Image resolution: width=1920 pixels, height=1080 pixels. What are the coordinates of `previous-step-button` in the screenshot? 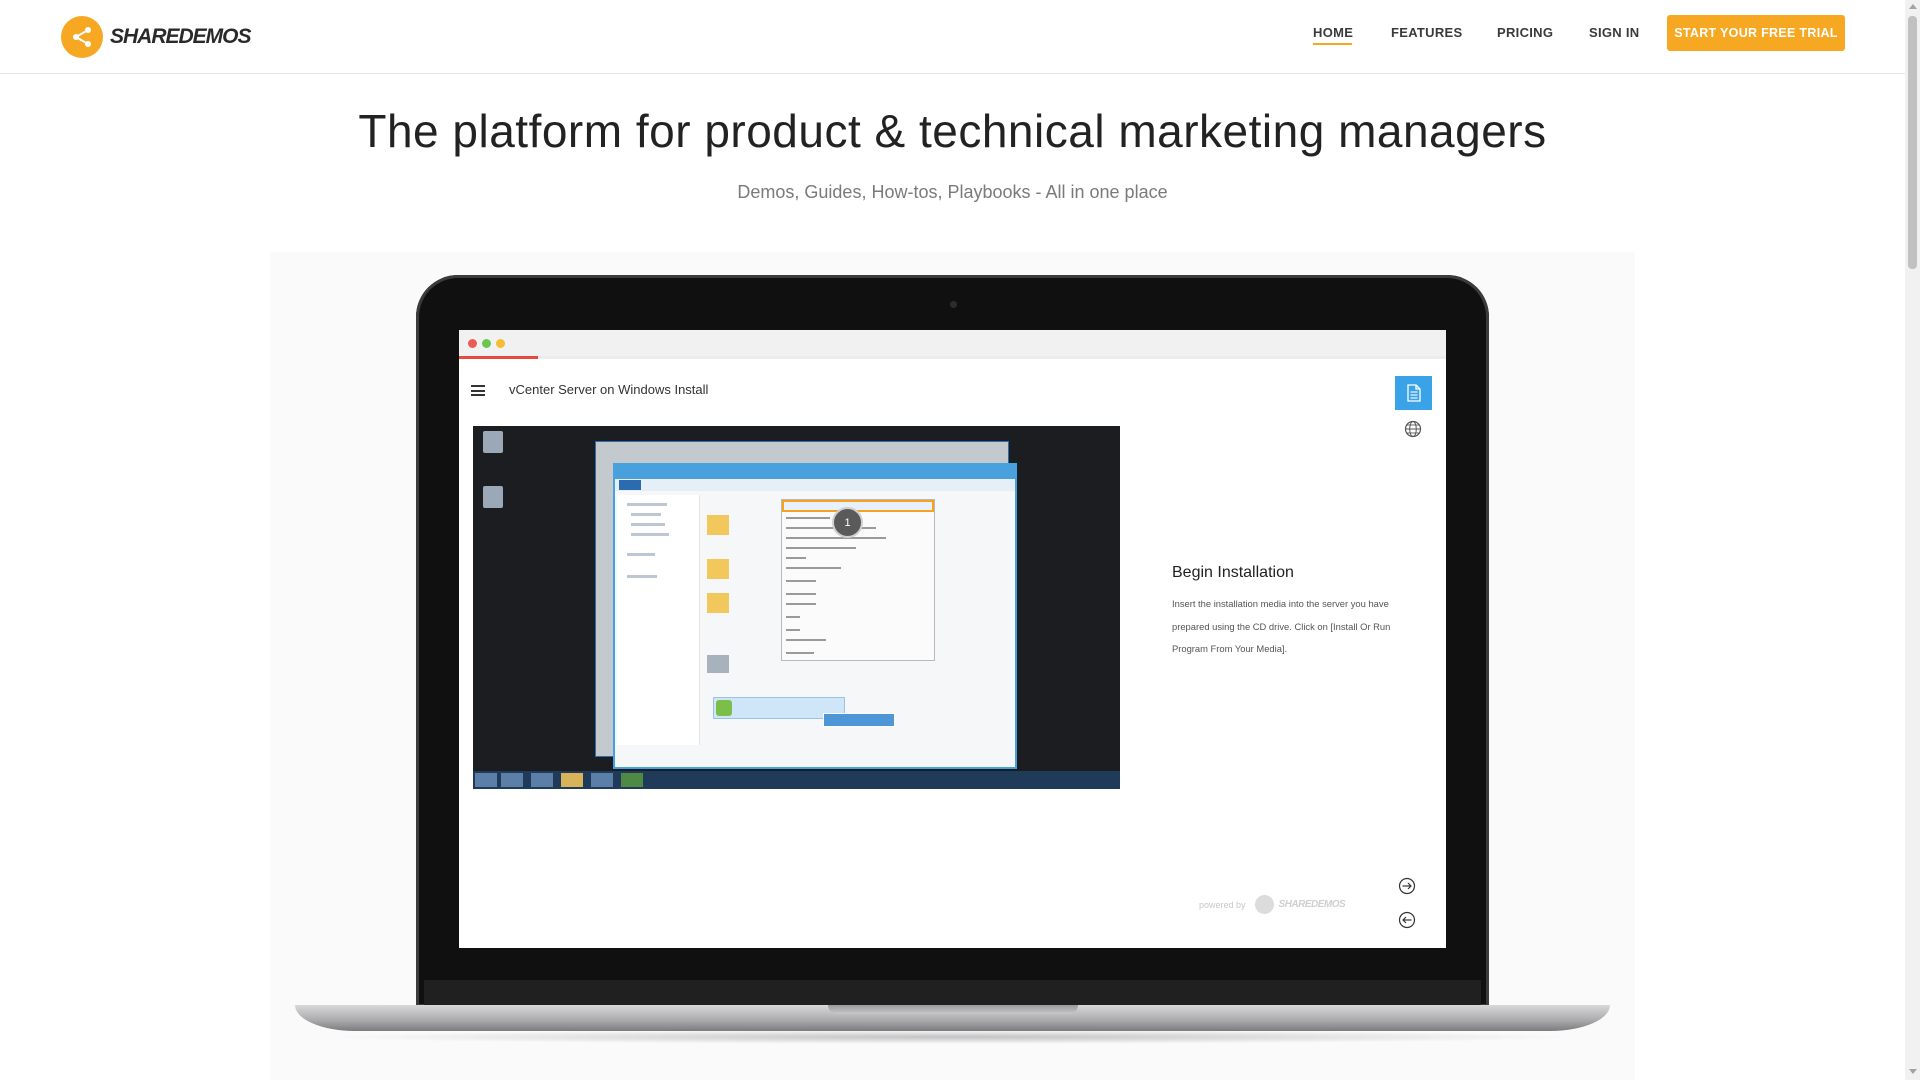 It's located at (1407, 920).